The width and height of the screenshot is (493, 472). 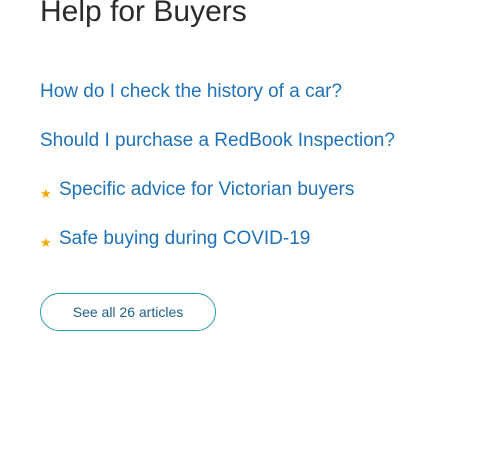 I want to click on article-link-redbook-inspection: Should I purchase a RedBook Inspection?, so click(x=217, y=141).